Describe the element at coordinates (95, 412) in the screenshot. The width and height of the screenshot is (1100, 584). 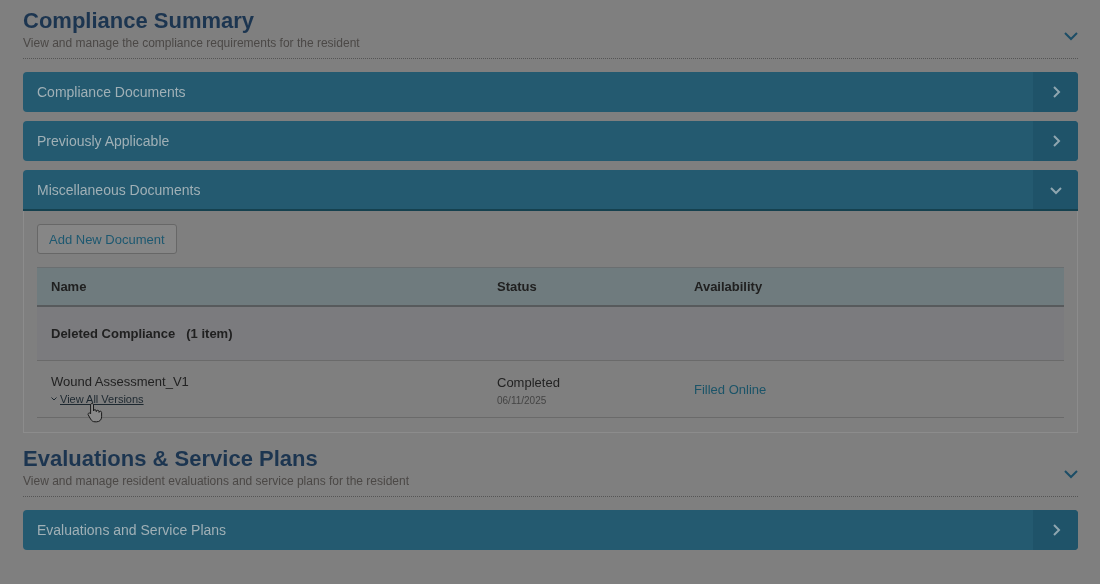
I see `hand-cursor-icon` at that location.